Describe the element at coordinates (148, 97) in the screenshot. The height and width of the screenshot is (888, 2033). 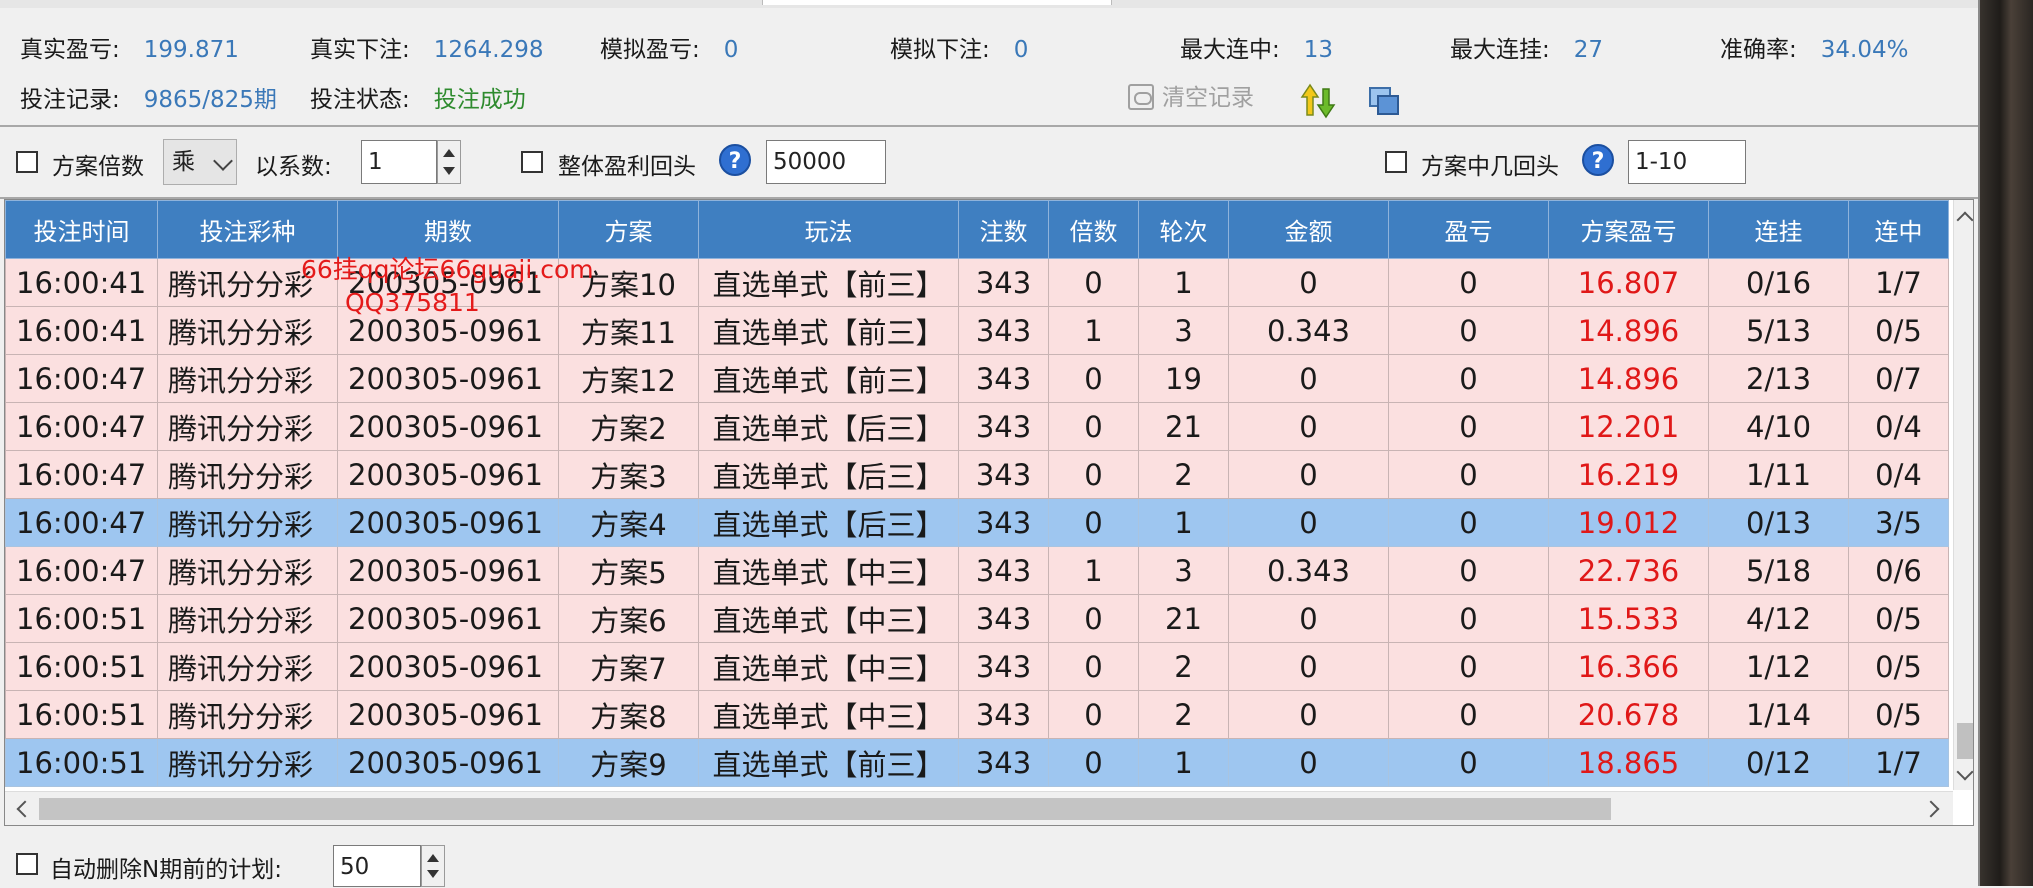
I see `bet-record-stat: 投注记录: 9865/825期` at that location.